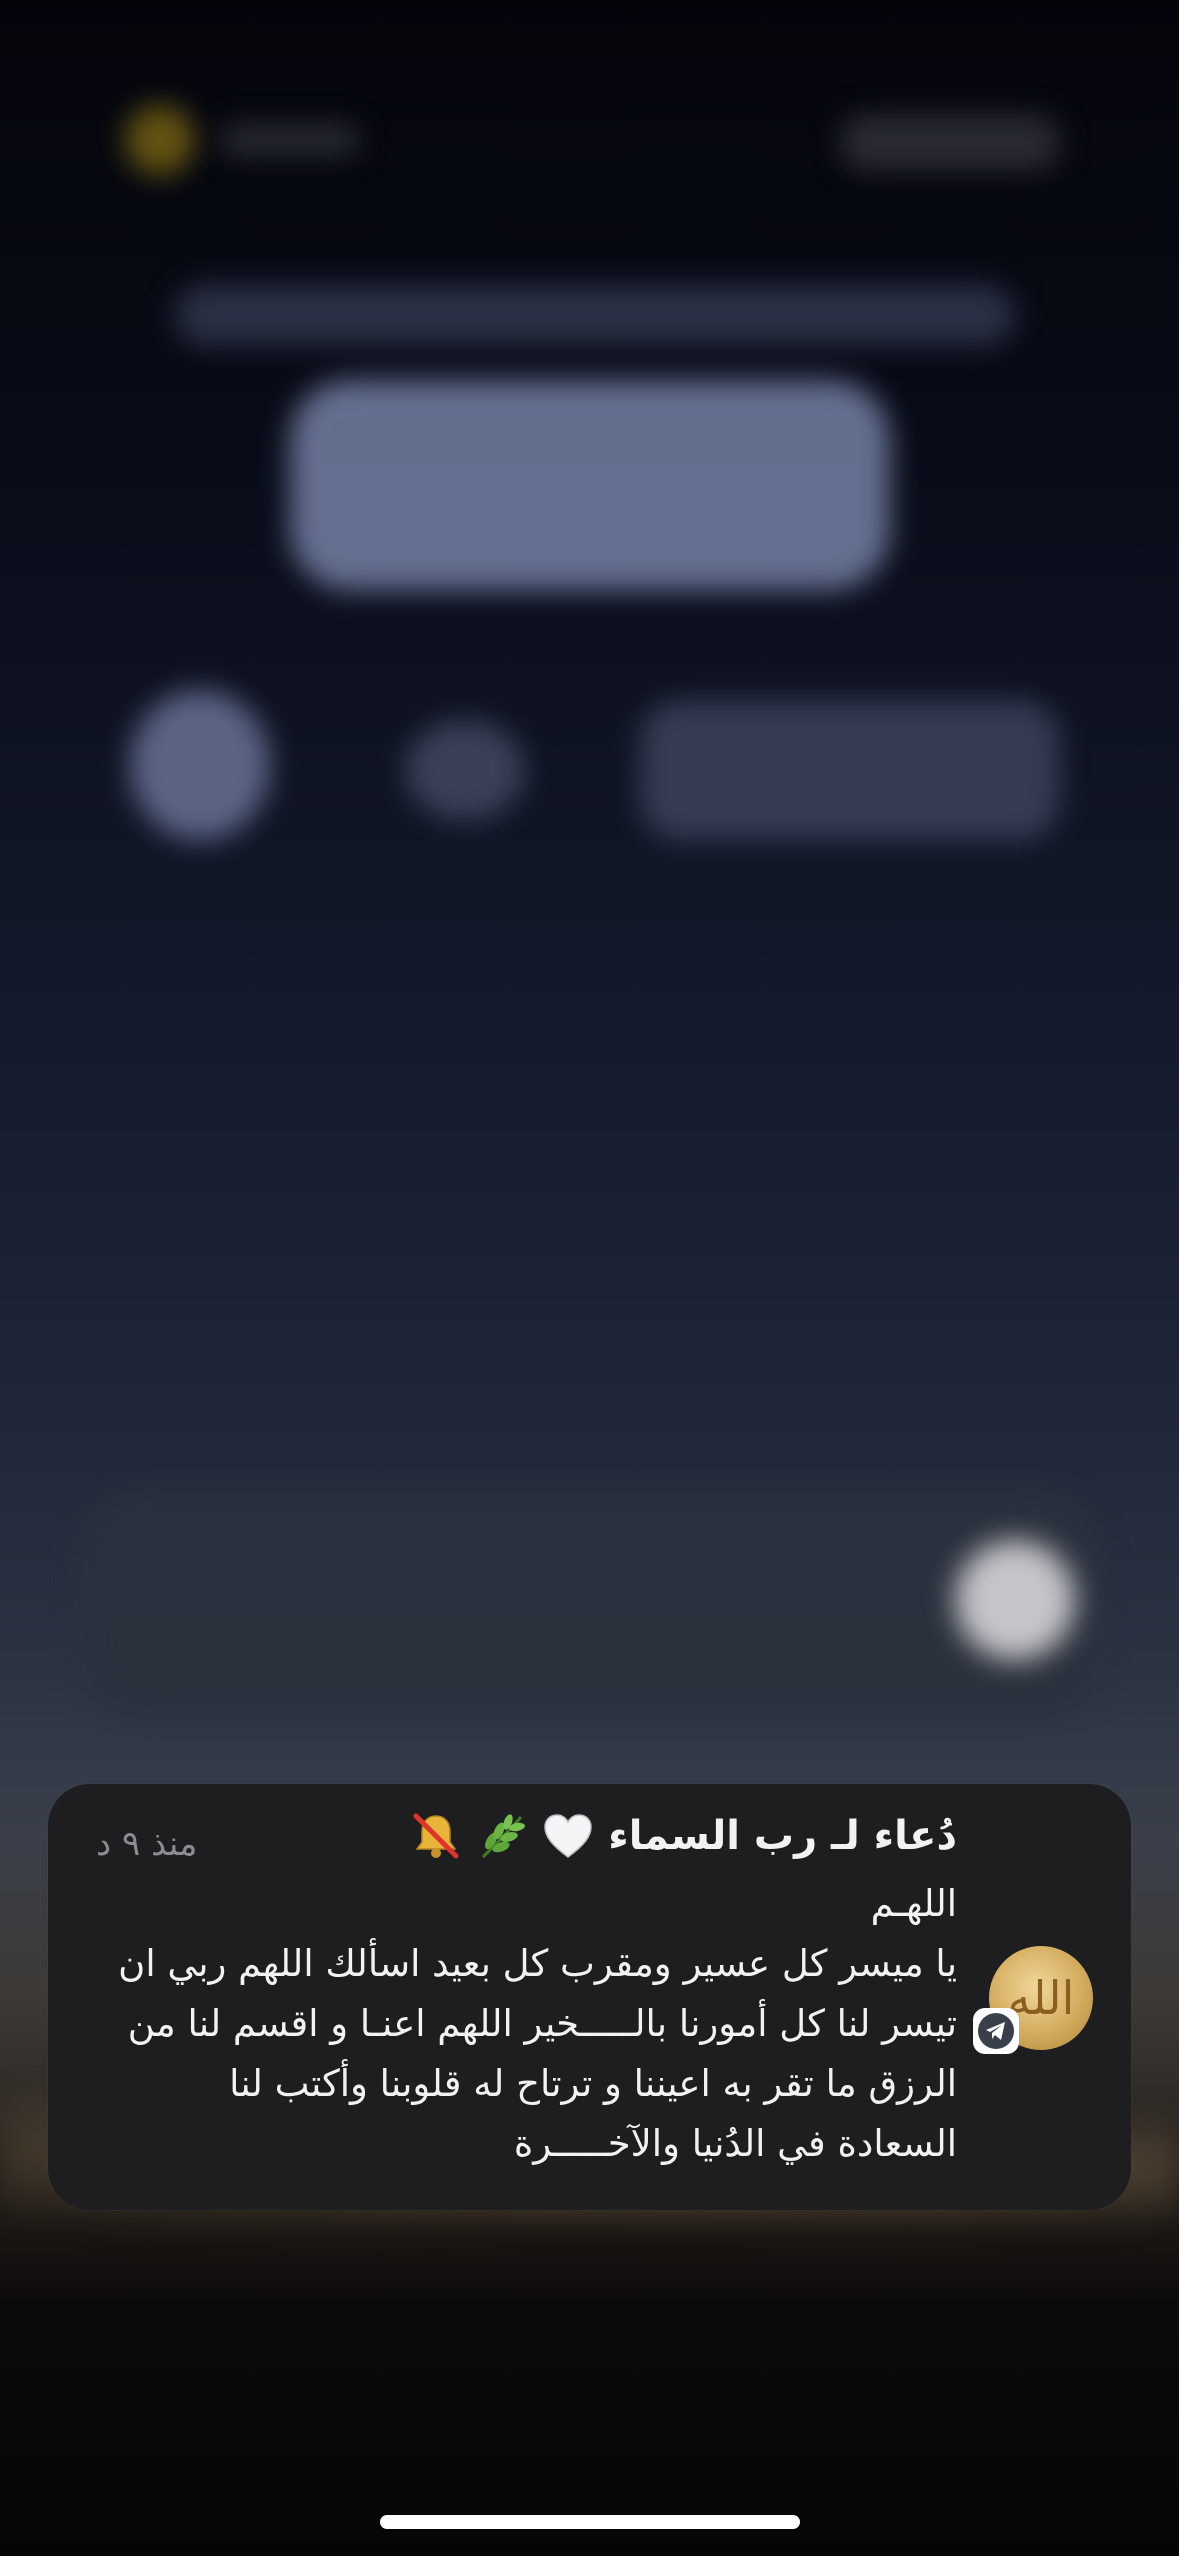 Image resolution: width=1179 pixels, height=2556 pixels. Describe the element at coordinates (590, 1605) in the screenshot. I see `blurred-notification-stack` at that location.